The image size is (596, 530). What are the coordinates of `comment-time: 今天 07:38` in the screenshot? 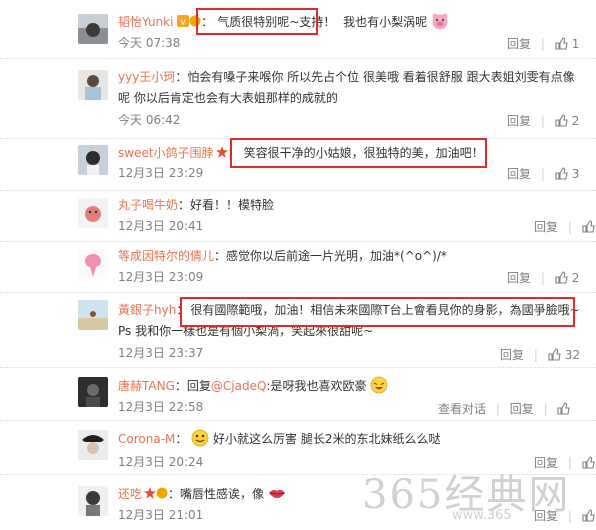 It's located at (149, 43).